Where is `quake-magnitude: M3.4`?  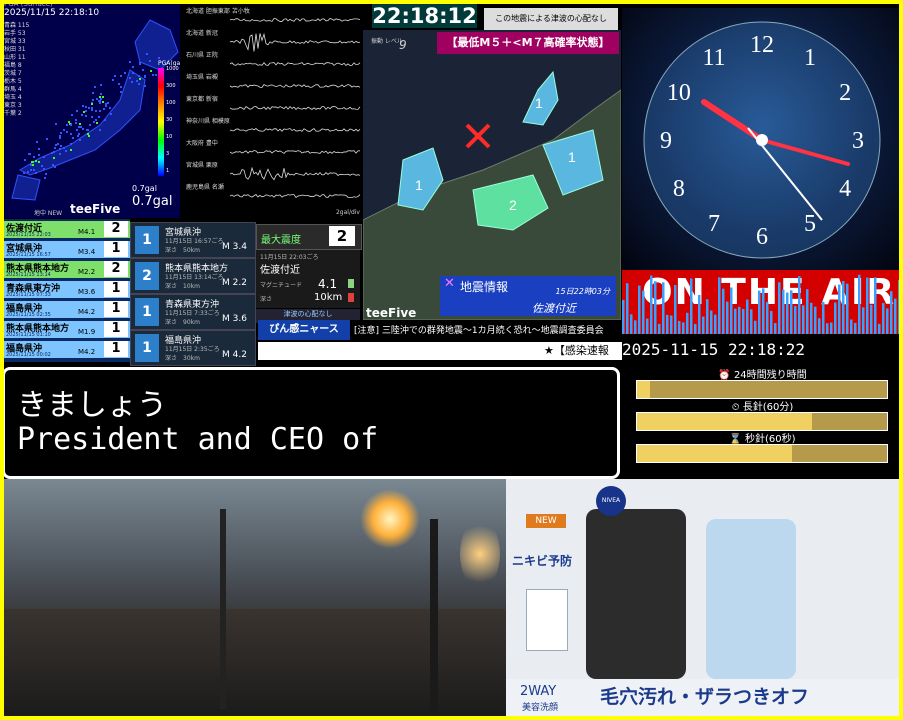
quake-magnitude: M3.4 is located at coordinates (87, 252).